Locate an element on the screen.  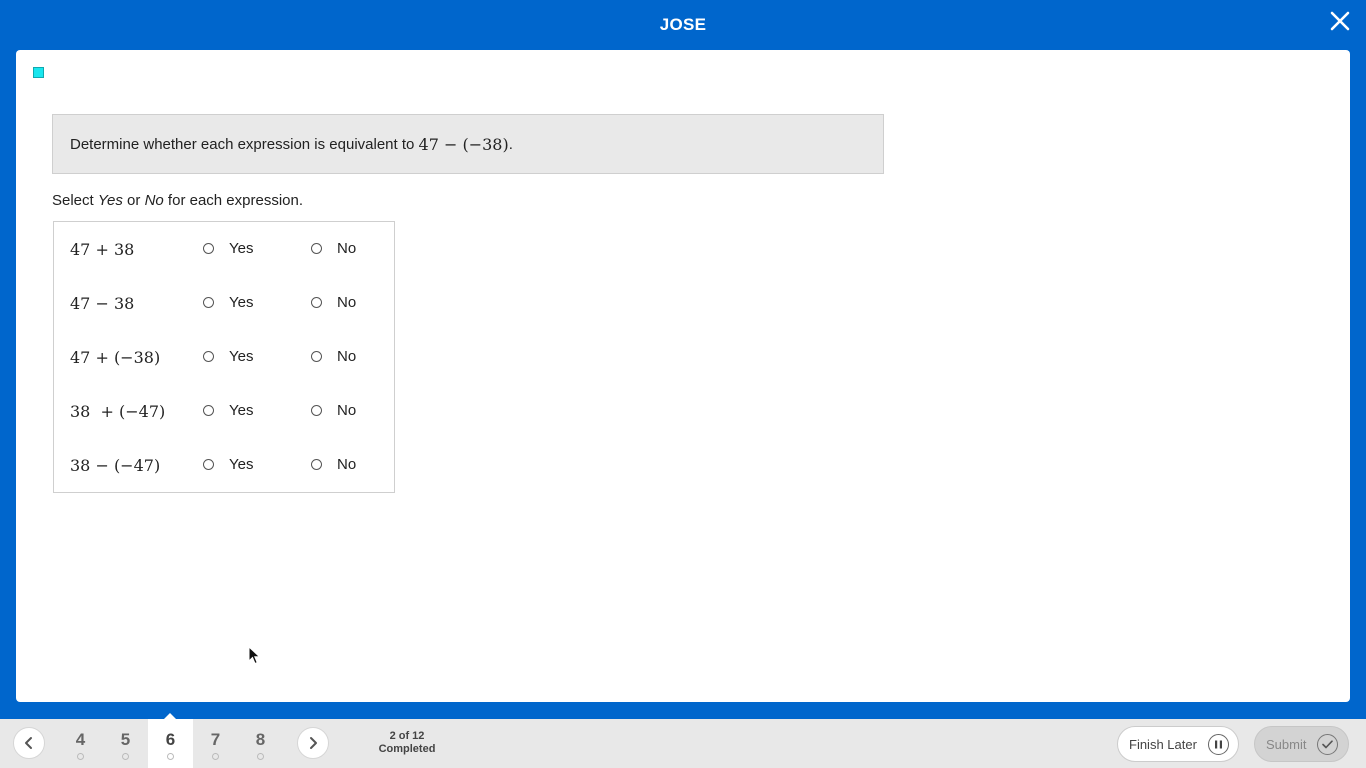
finish-later-button: Finish Later is located at coordinates (1178, 744).